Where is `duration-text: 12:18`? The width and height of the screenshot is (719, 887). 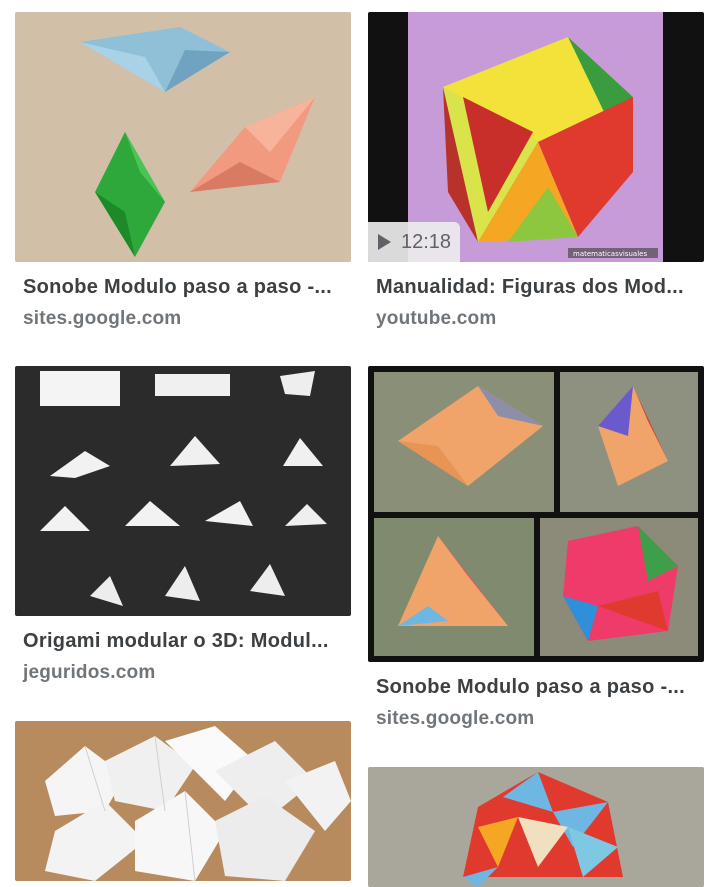
duration-text: 12:18 is located at coordinates (426, 241).